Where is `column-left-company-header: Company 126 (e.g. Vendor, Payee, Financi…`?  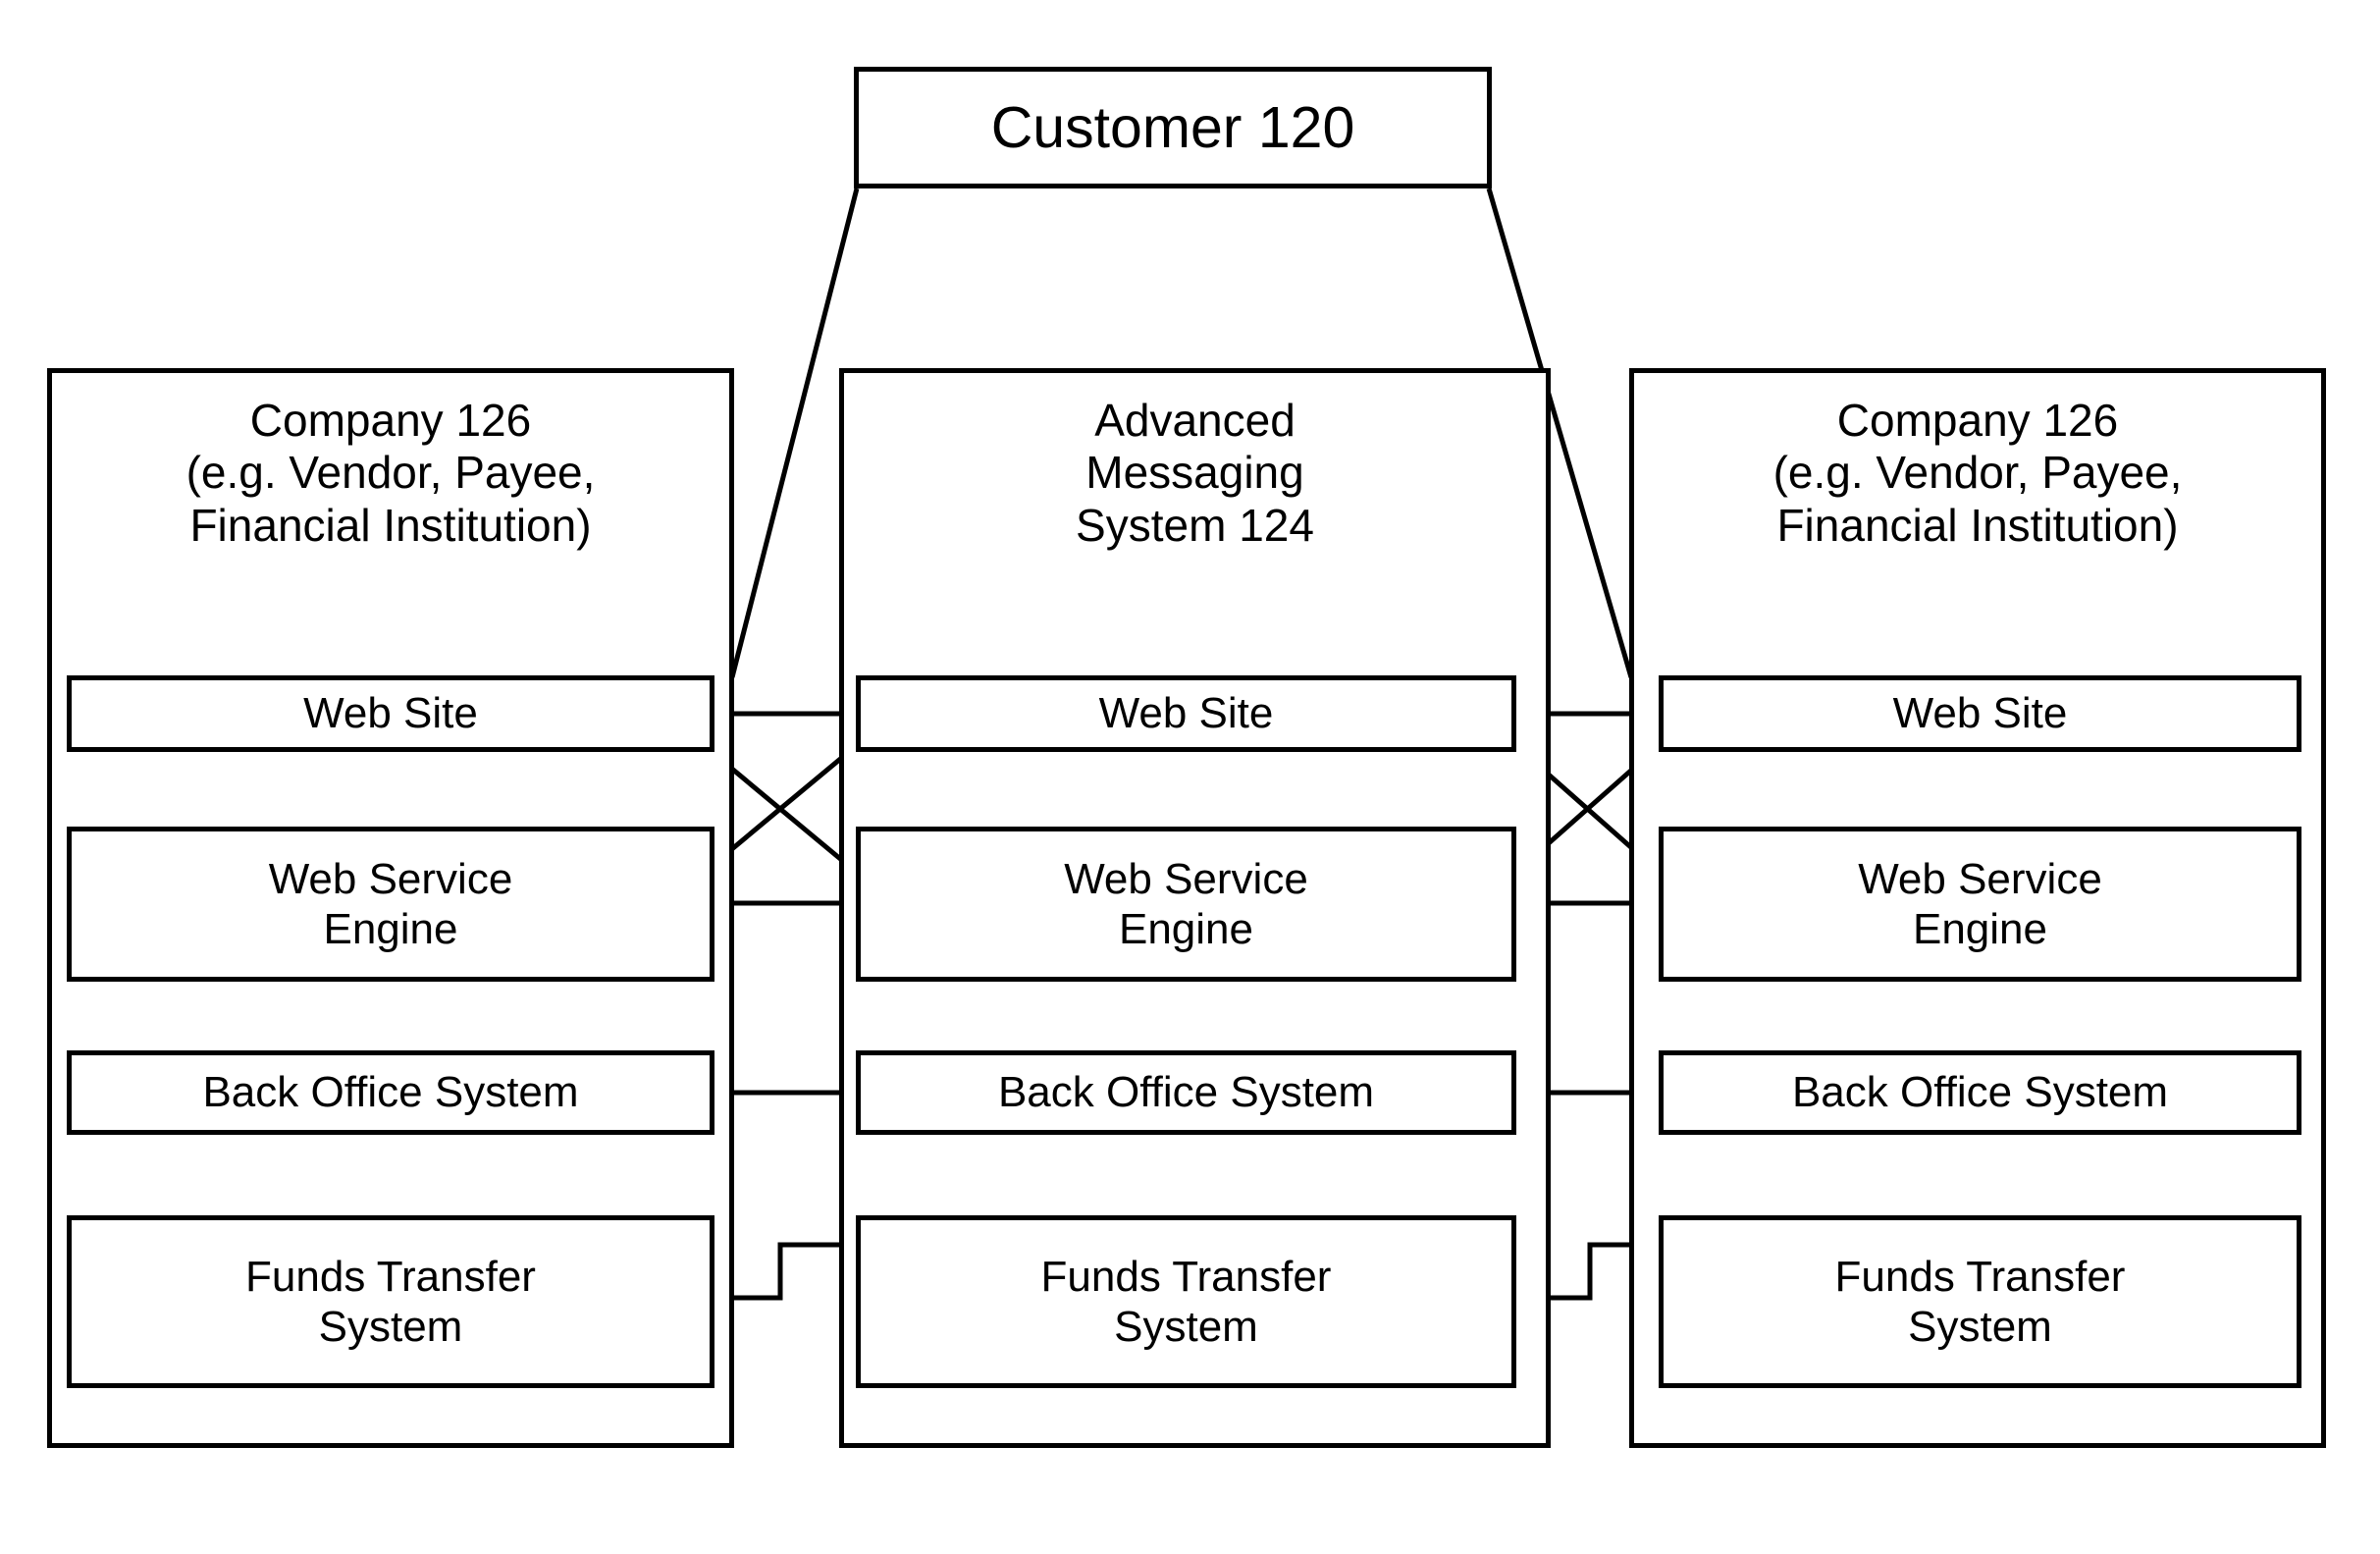
column-left-company-header: Company 126 (e.g. Vendor, Payee, Financi… is located at coordinates (390, 473).